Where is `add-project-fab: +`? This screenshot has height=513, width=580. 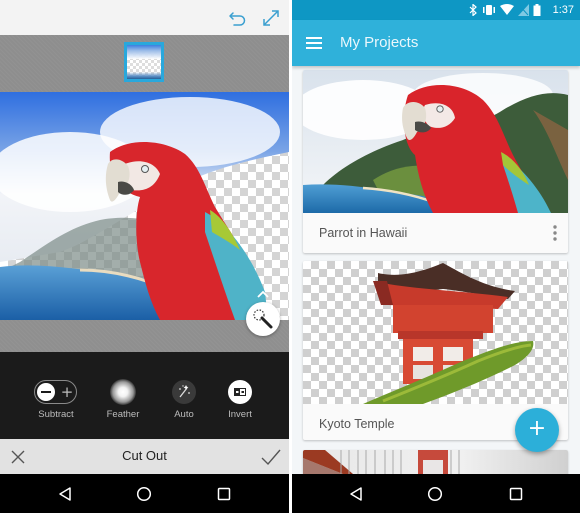 add-project-fab: + is located at coordinates (537, 430).